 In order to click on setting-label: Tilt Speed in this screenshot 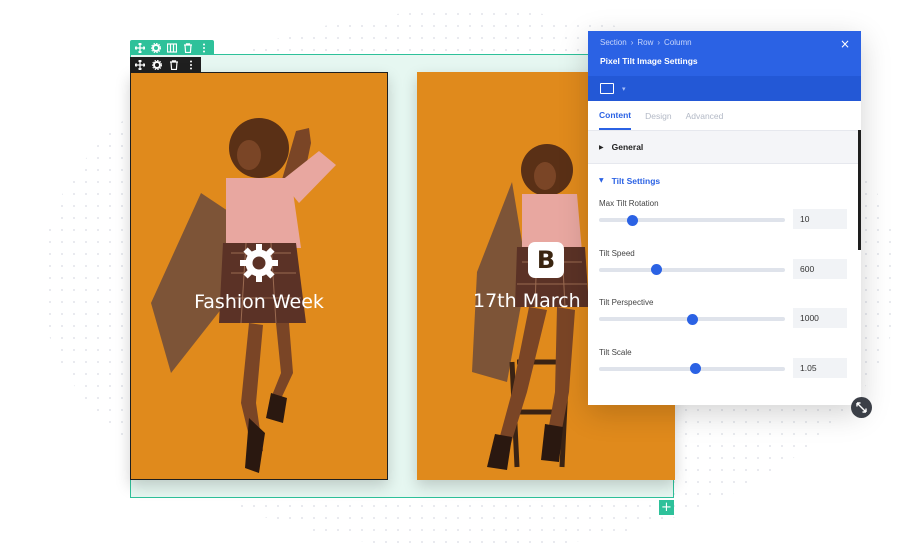, I will do `click(617, 253)`.